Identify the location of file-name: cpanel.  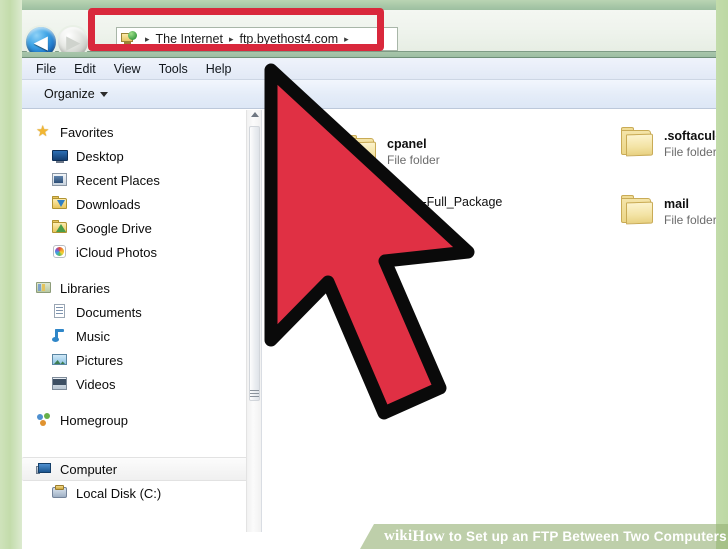
(407, 144).